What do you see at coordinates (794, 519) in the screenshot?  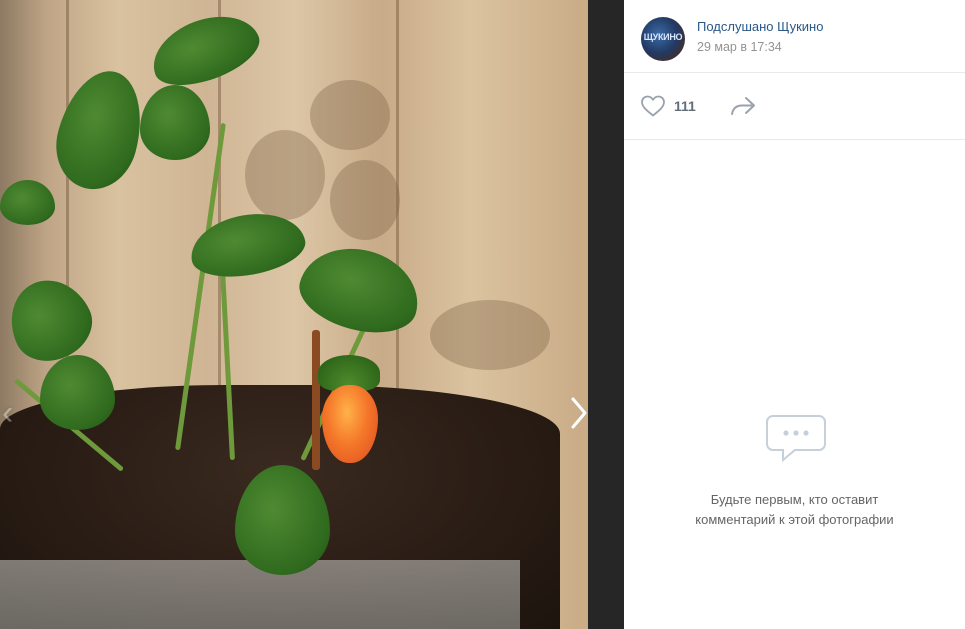 I see `empty-comments-line: комментарий к этой фотографии` at bounding box center [794, 519].